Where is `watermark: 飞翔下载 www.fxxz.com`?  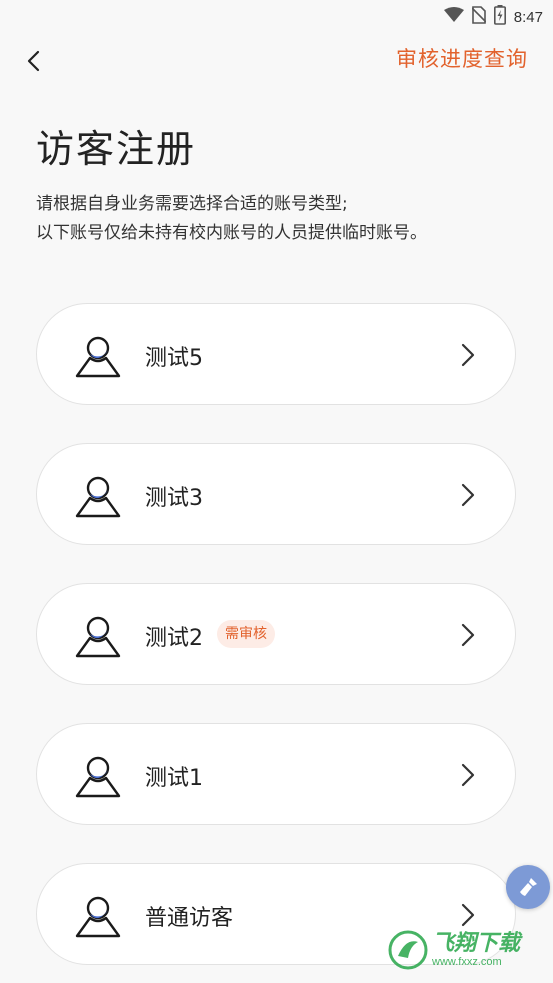 watermark: 飞翔下载 www.fxxz.com is located at coordinates (468, 950).